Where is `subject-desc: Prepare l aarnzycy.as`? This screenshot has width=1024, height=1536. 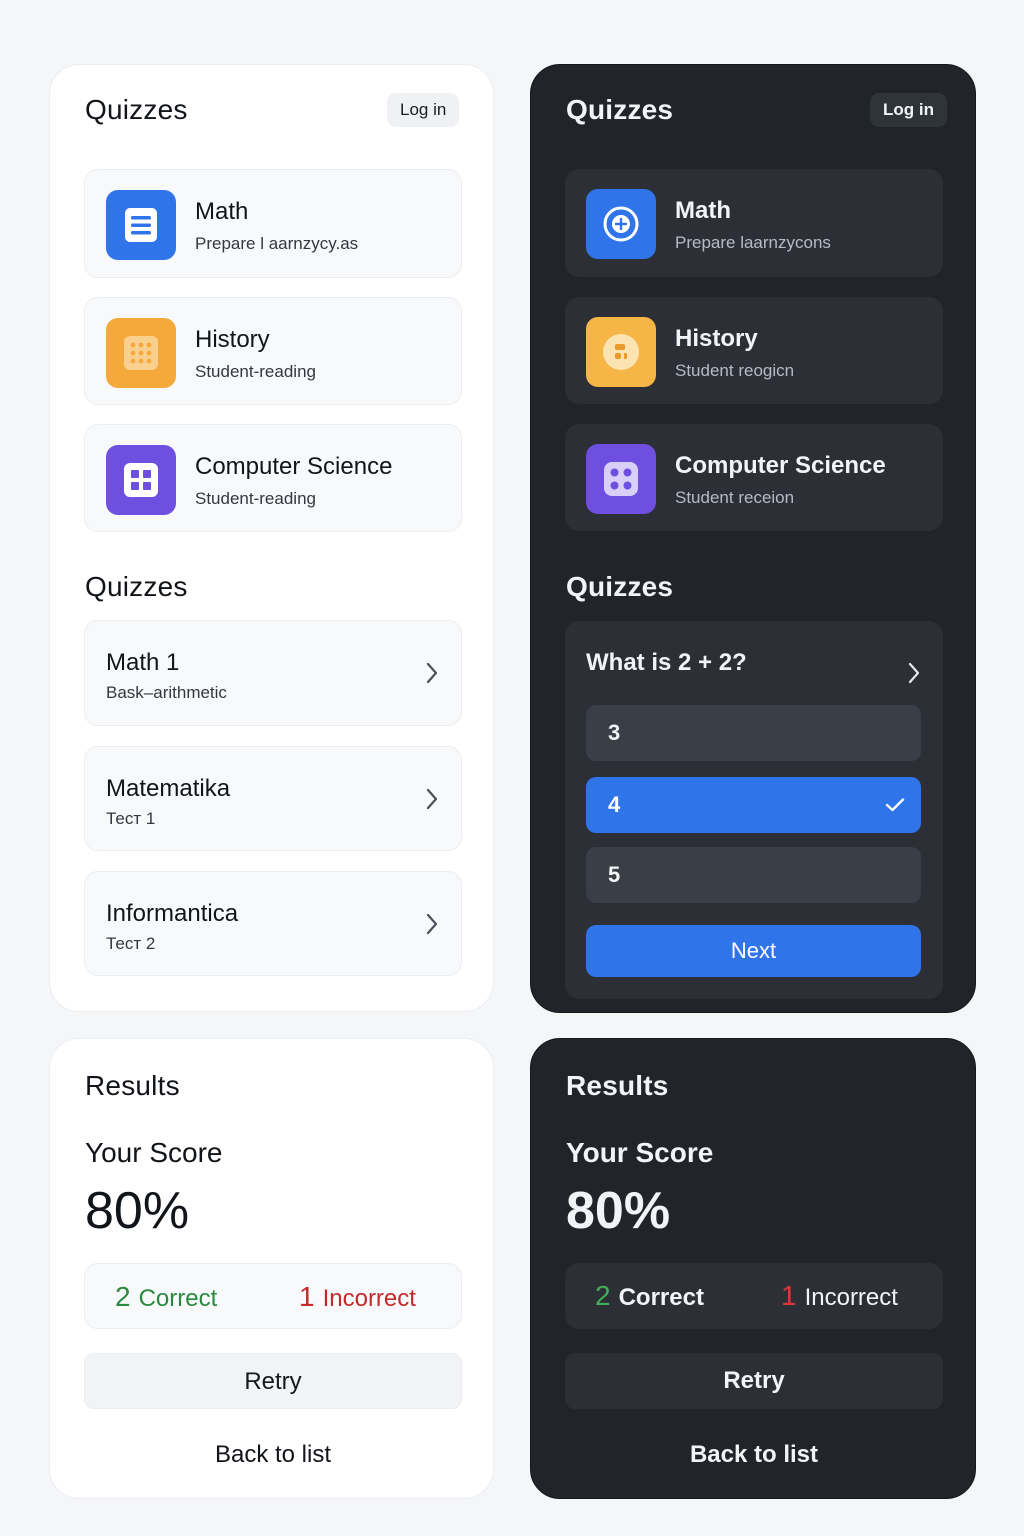
subject-desc: Prepare l aarnzycy.as is located at coordinates (277, 243).